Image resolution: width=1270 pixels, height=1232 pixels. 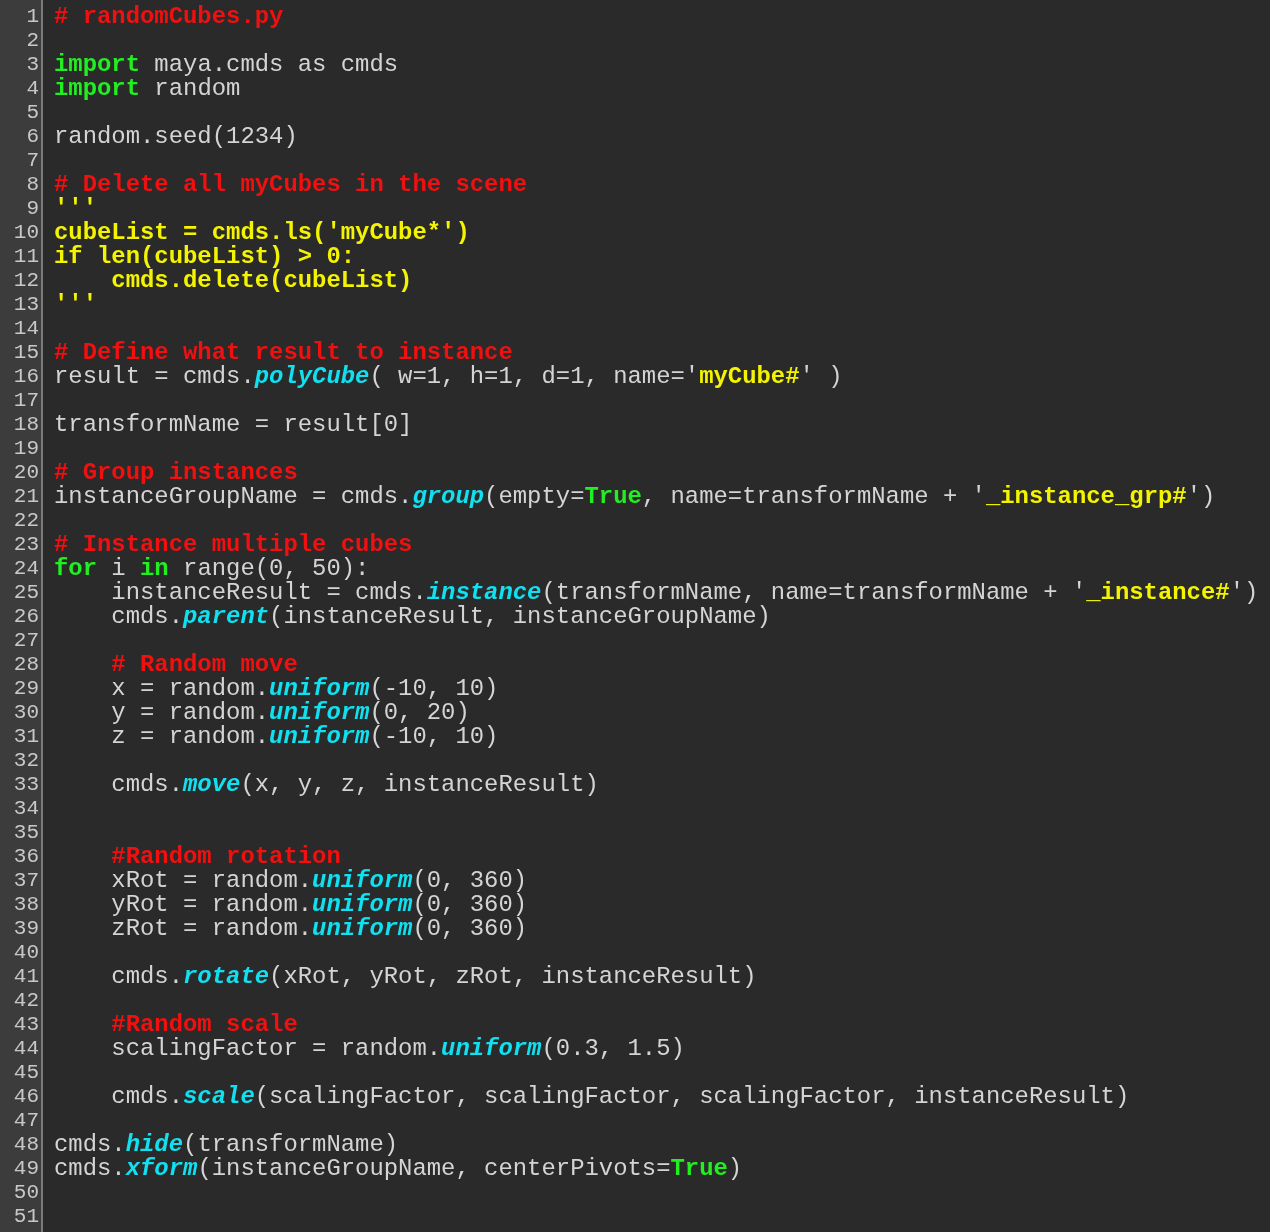 I want to click on line-number: 48, so click(x=26, y=1145).